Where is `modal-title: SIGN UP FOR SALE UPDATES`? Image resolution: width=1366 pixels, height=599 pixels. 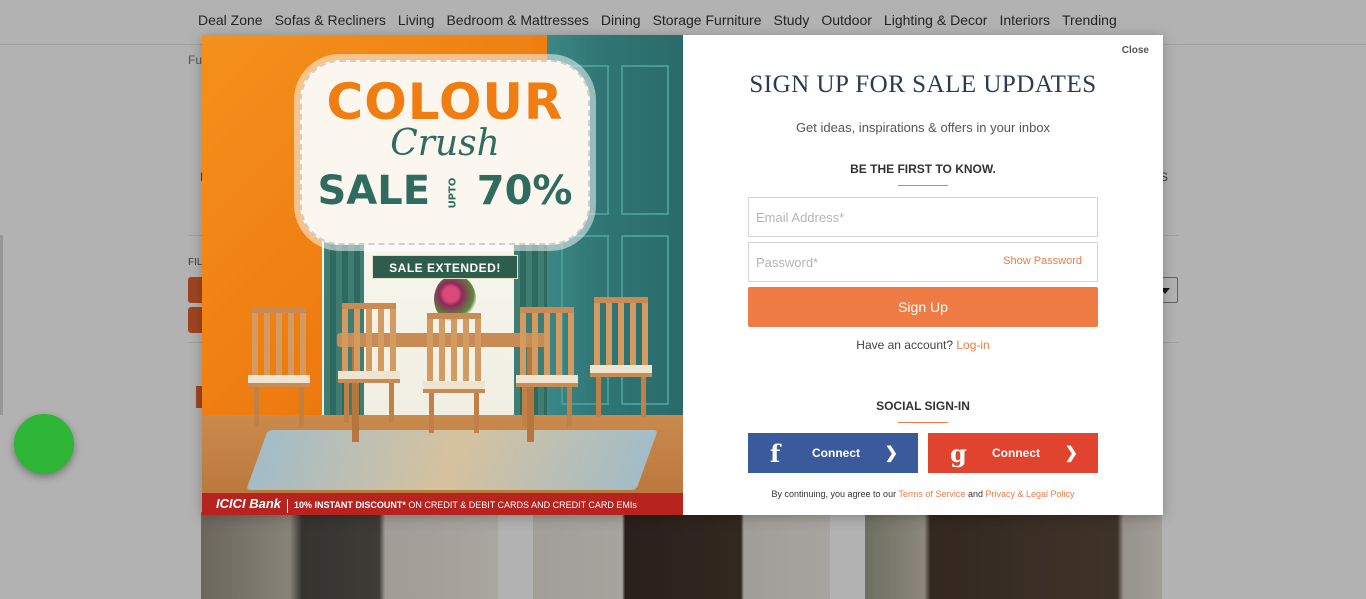 modal-title: SIGN UP FOR SALE UPDATES is located at coordinates (923, 84).